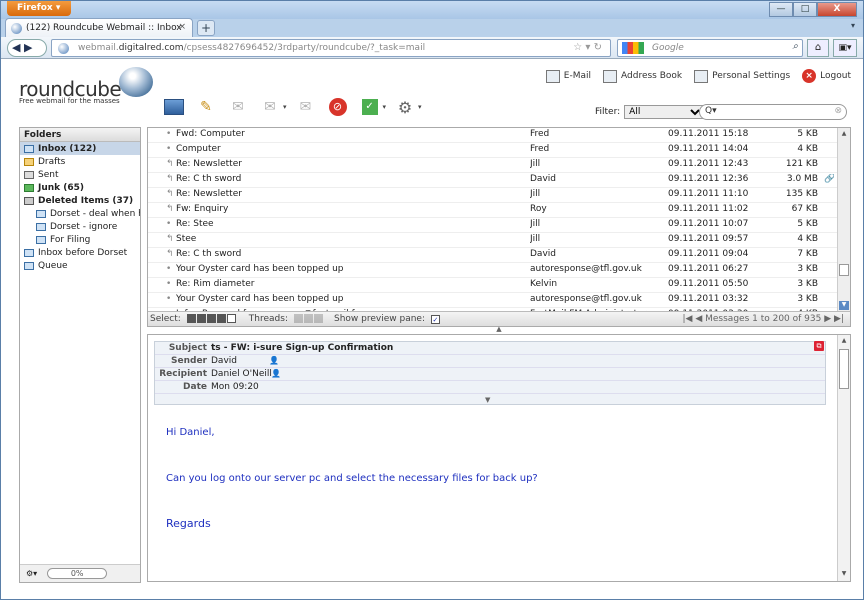 This screenshot has width=864, height=600. What do you see at coordinates (221, 318) in the screenshot?
I see `select-invert-icon` at bounding box center [221, 318].